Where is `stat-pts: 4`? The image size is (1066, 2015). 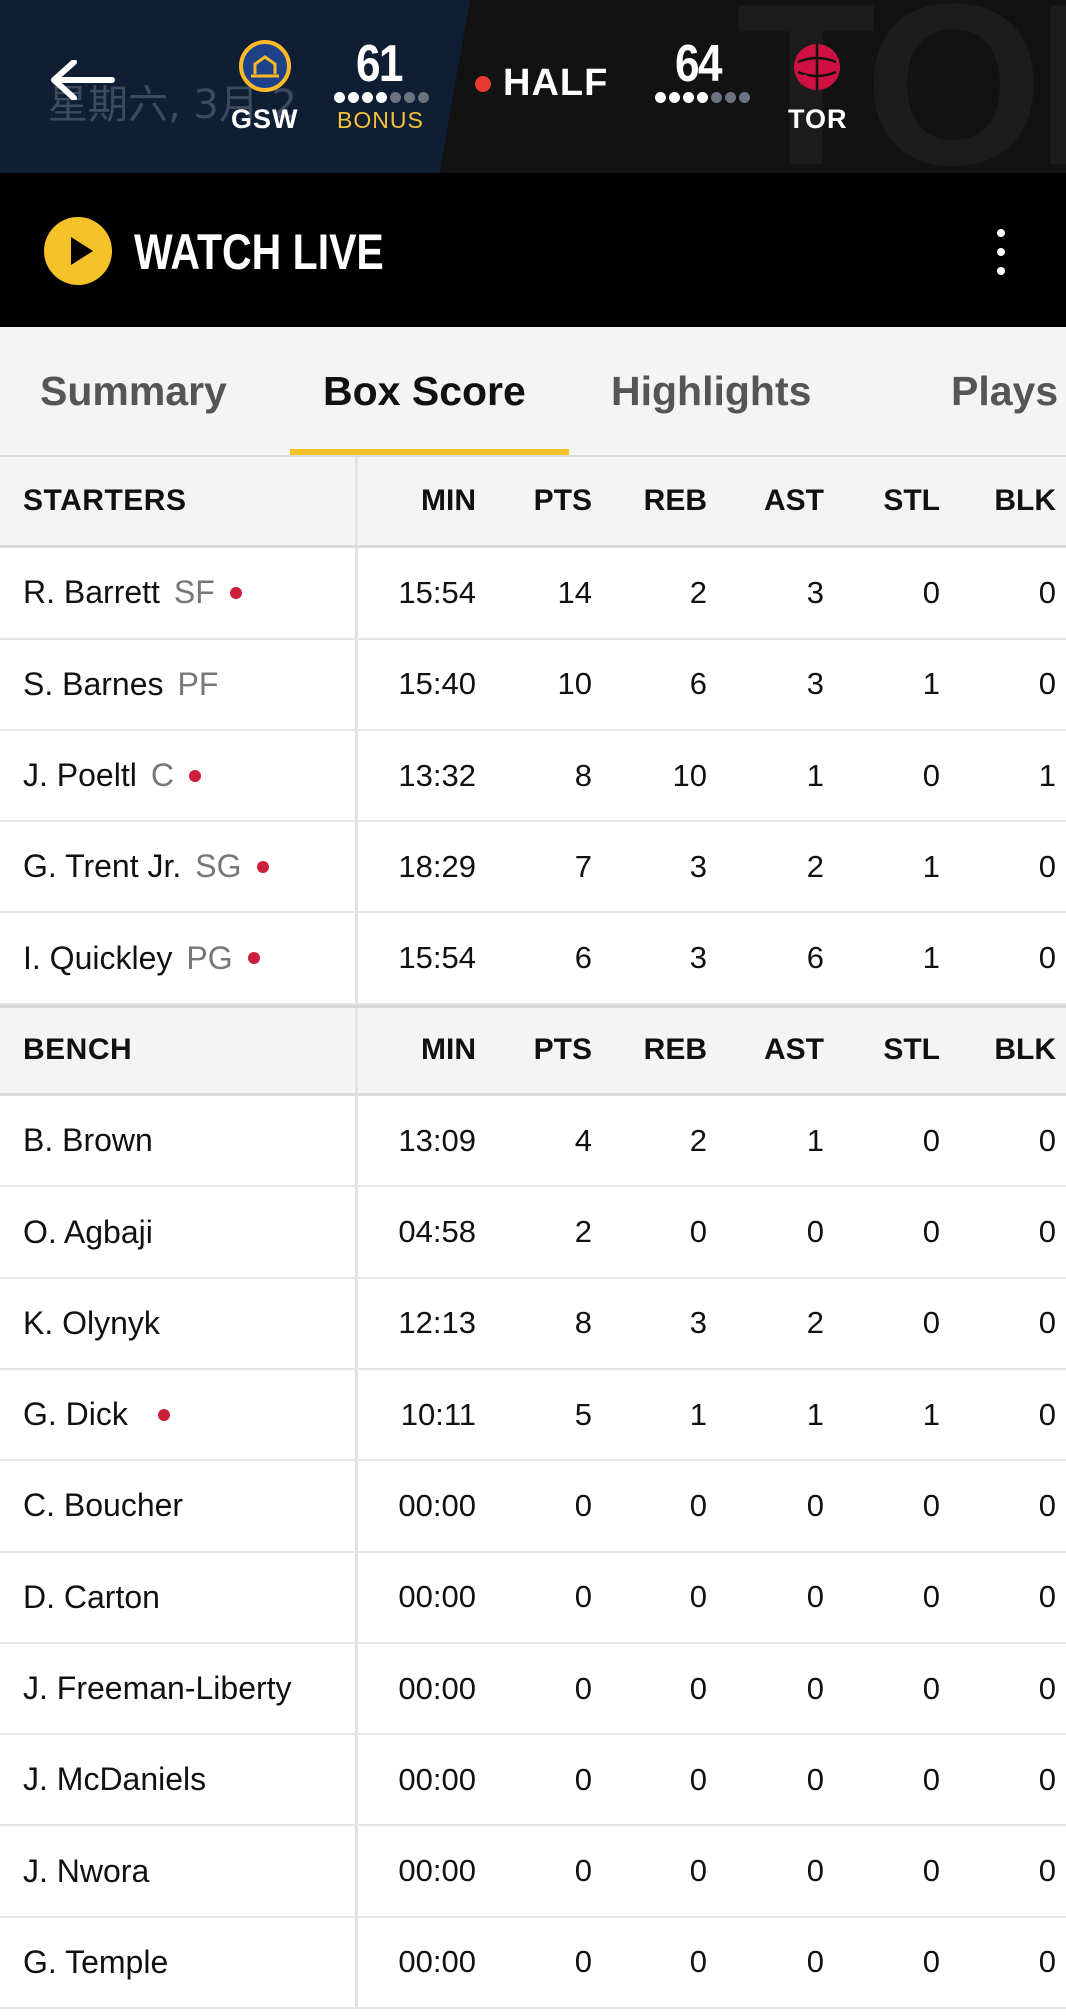
stat-pts: 4 is located at coordinates (583, 1140).